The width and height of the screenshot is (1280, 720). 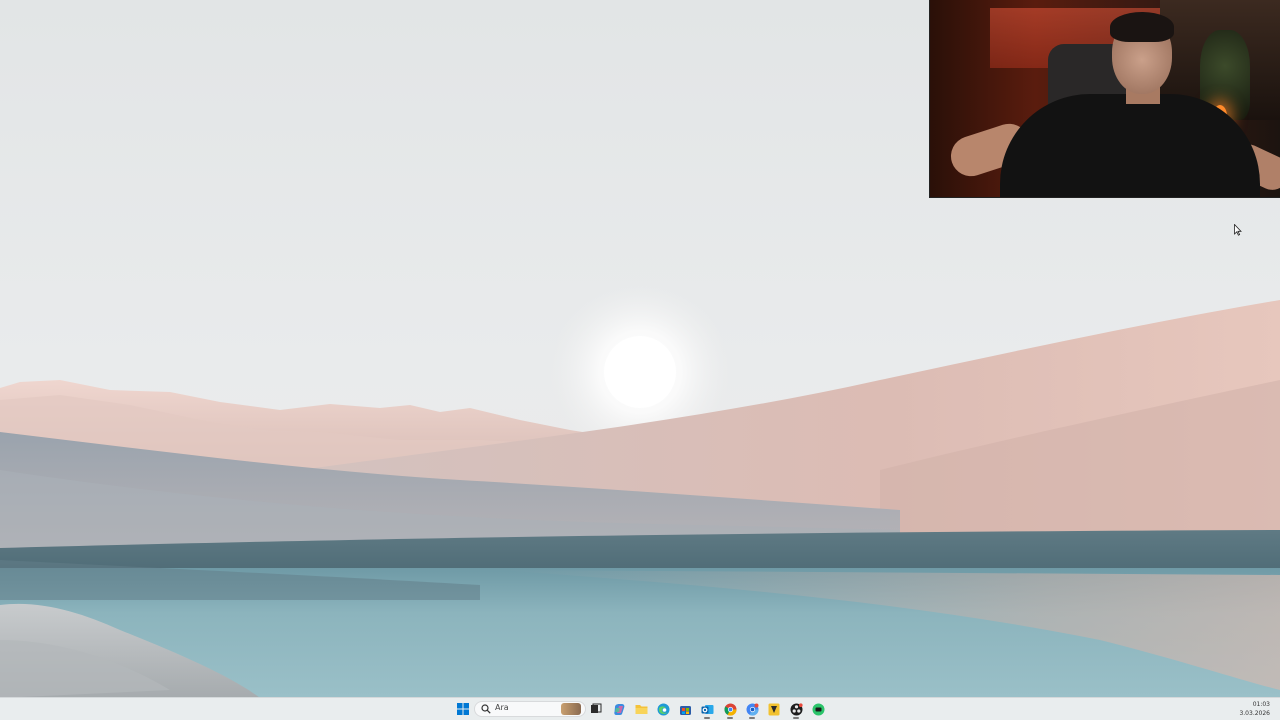 What do you see at coordinates (486, 709) in the screenshot?
I see `search-icon` at bounding box center [486, 709].